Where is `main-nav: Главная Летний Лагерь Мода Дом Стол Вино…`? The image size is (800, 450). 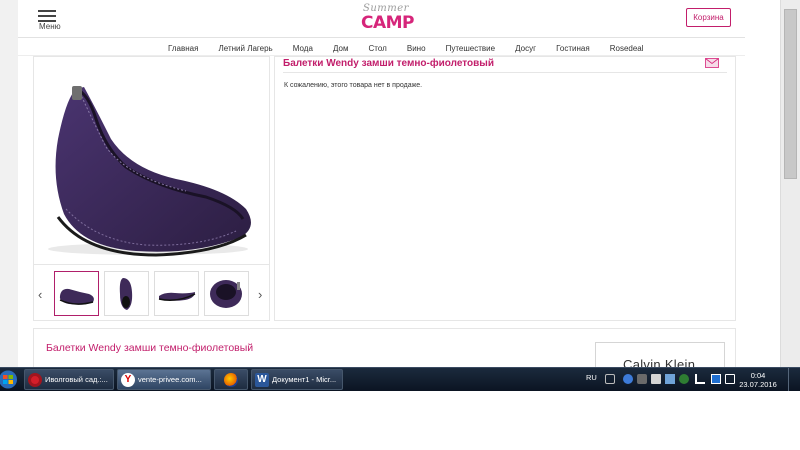
main-nav: Главная Летний Лагерь Мода Дом Стол Вино… is located at coordinates (381, 47).